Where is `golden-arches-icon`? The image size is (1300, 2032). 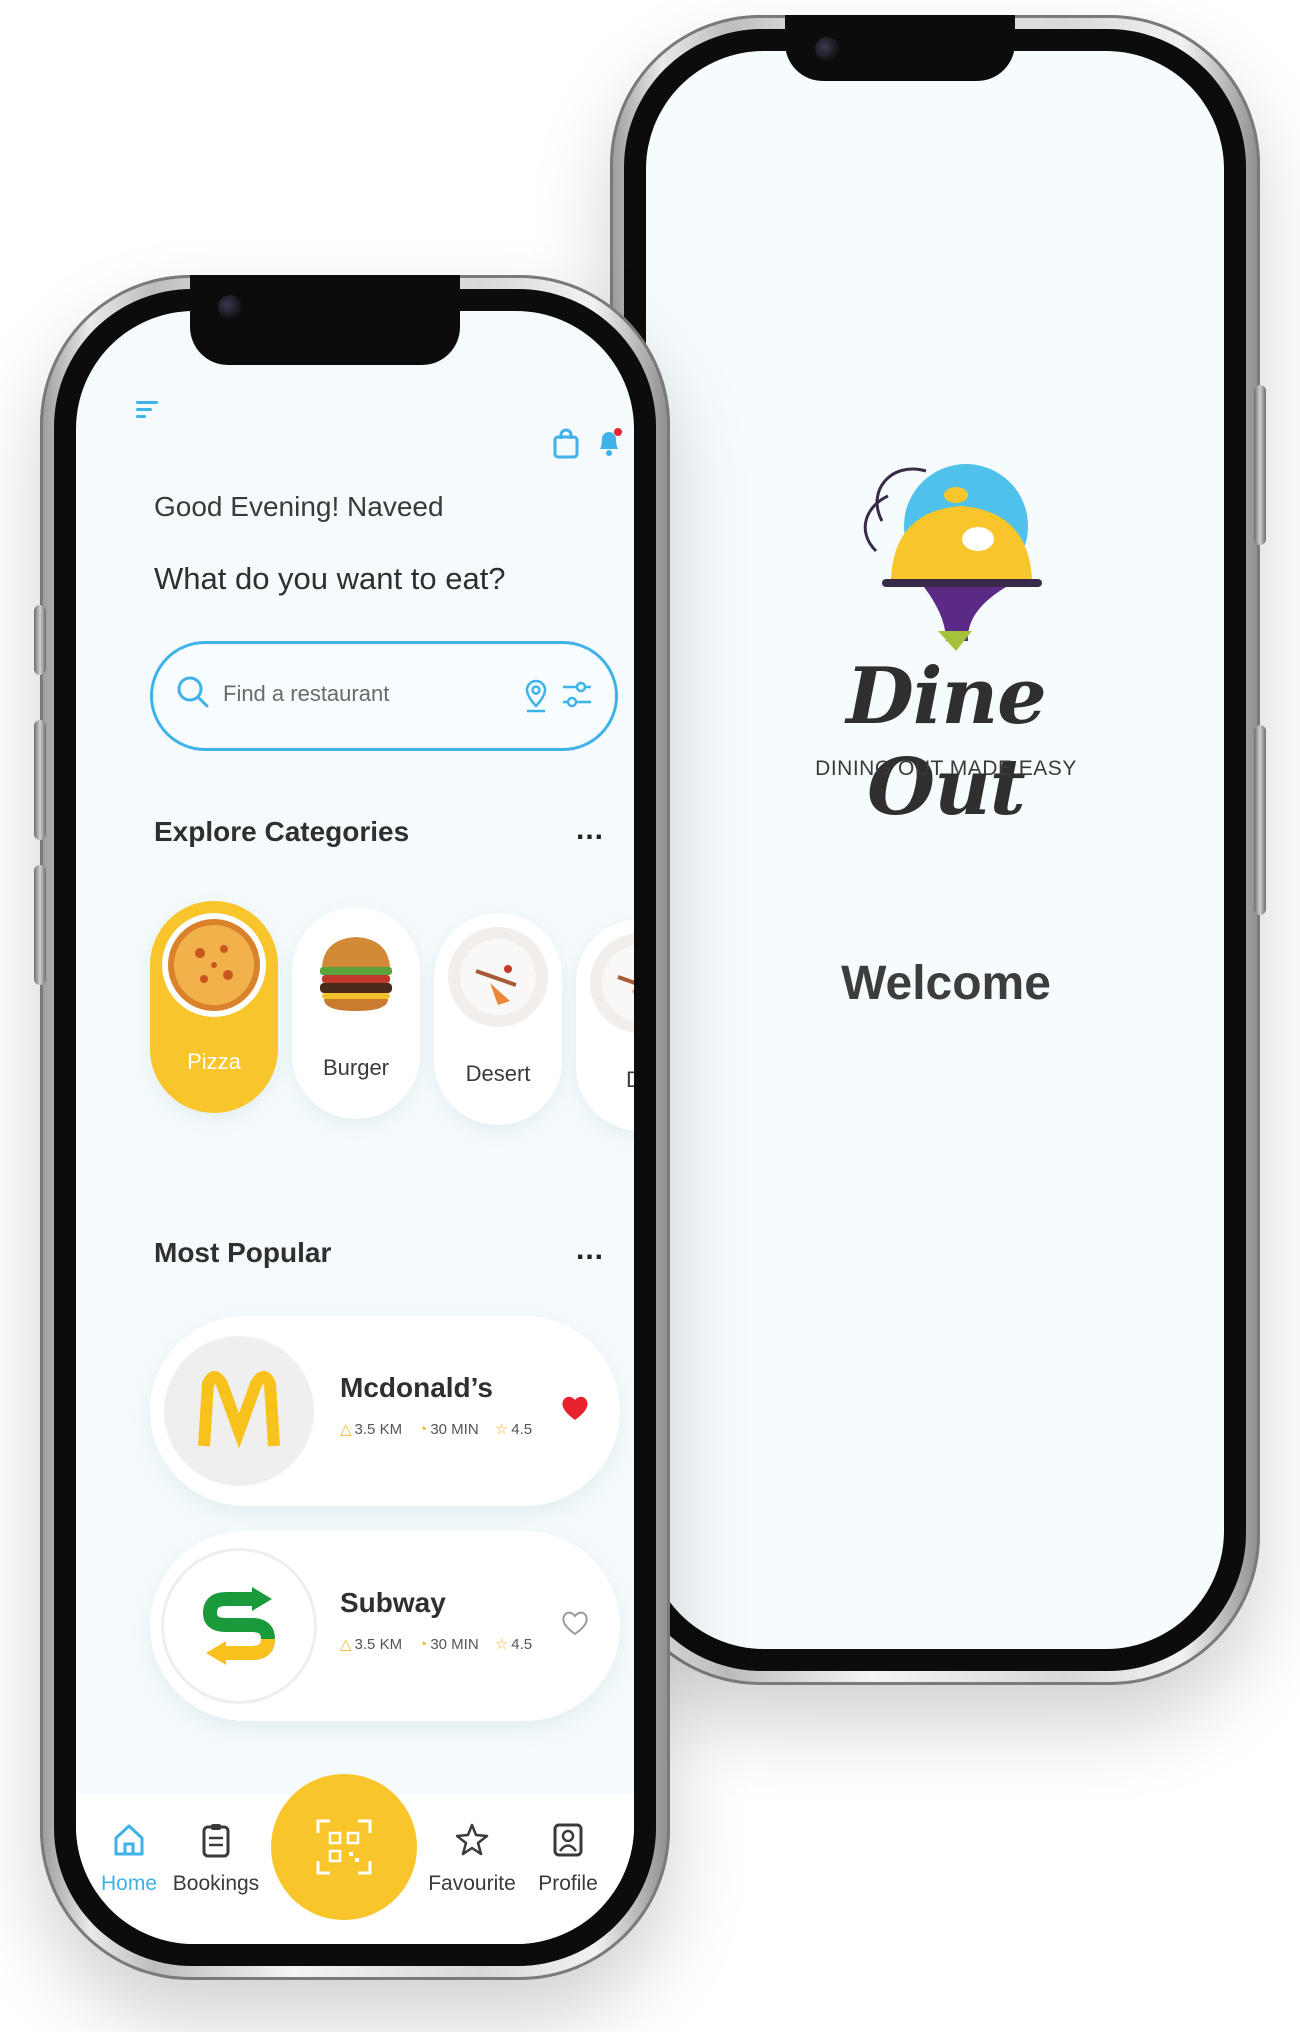
golden-arches-icon is located at coordinates (239, 1410).